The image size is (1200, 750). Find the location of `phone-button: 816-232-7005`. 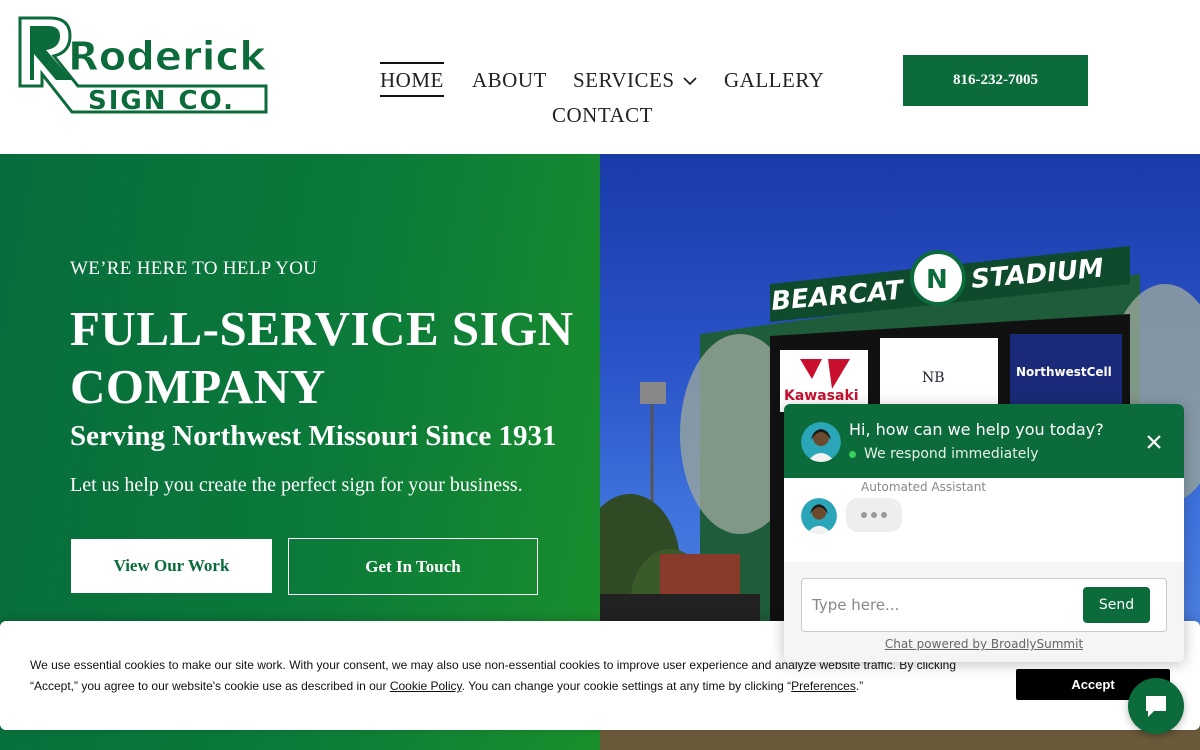

phone-button: 816-232-7005 is located at coordinates (995, 80).